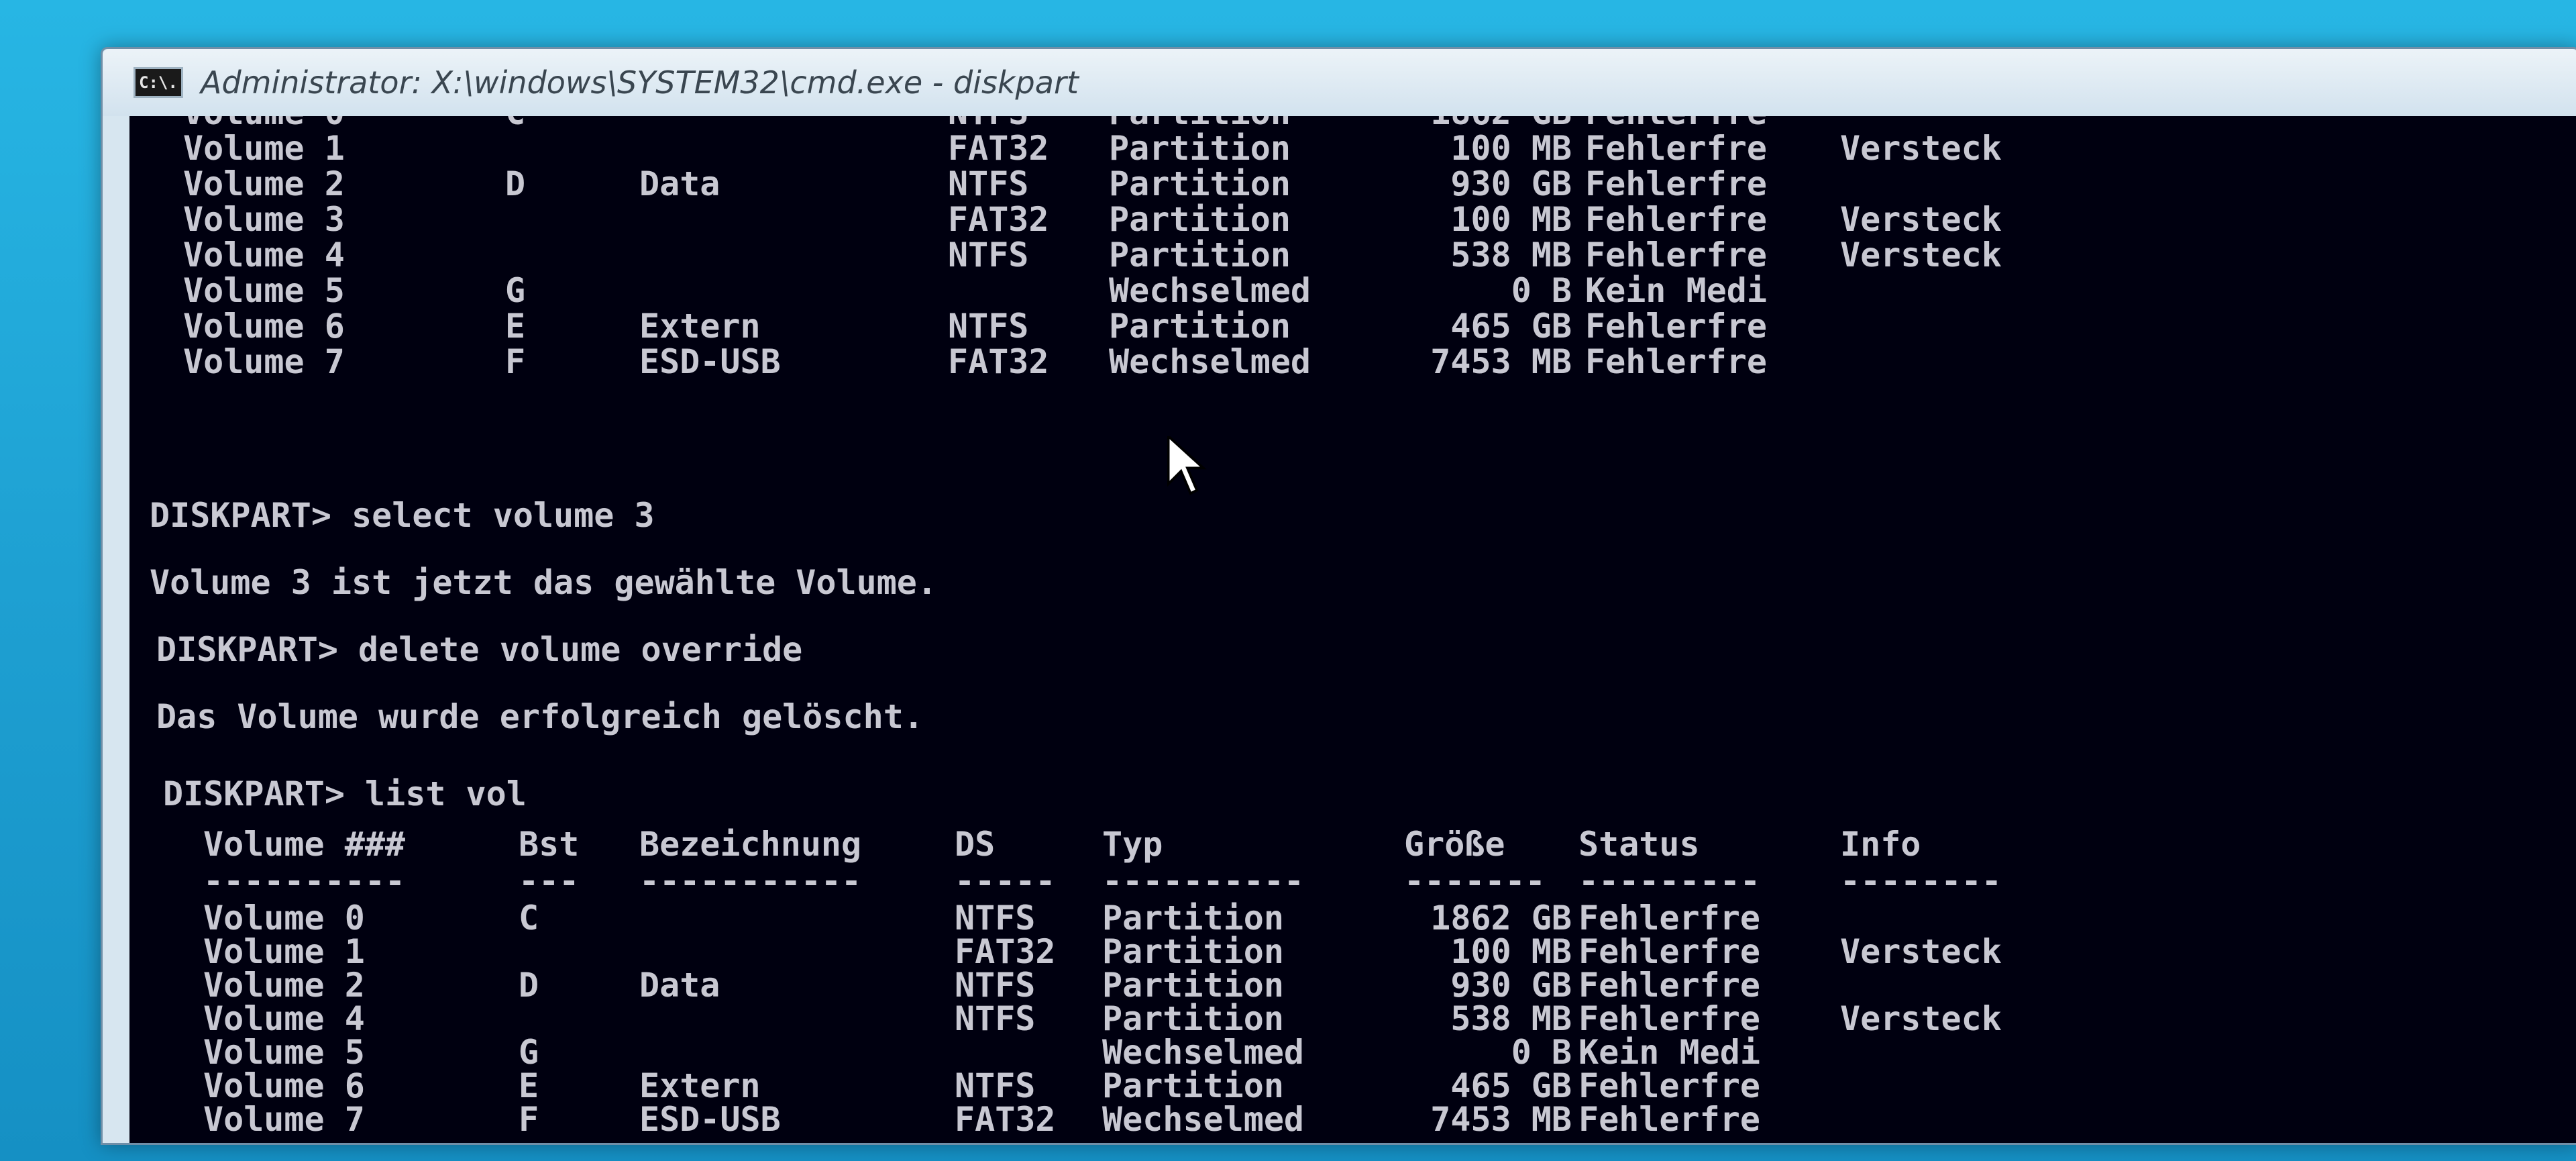  Describe the element at coordinates (1501, 123) in the screenshot. I see `volume-row-before-size: 1862 GB` at that location.